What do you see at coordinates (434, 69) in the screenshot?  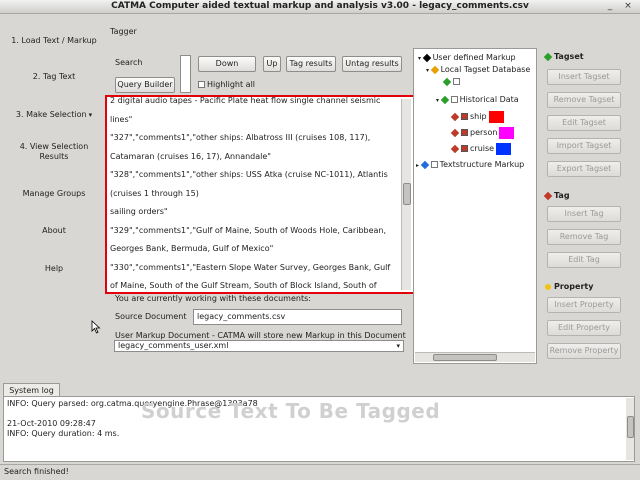 I see `database-icon` at bounding box center [434, 69].